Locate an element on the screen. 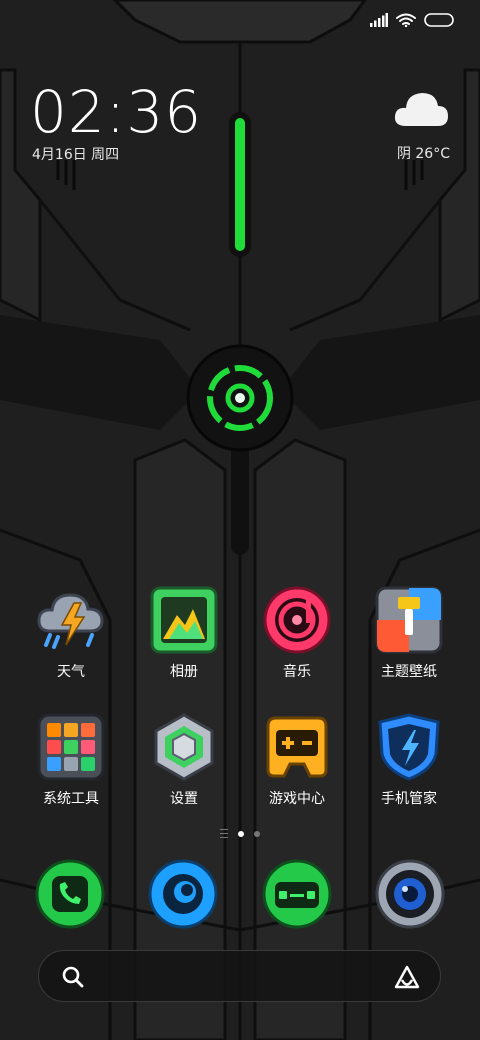  battery-icon is located at coordinates (439, 20).